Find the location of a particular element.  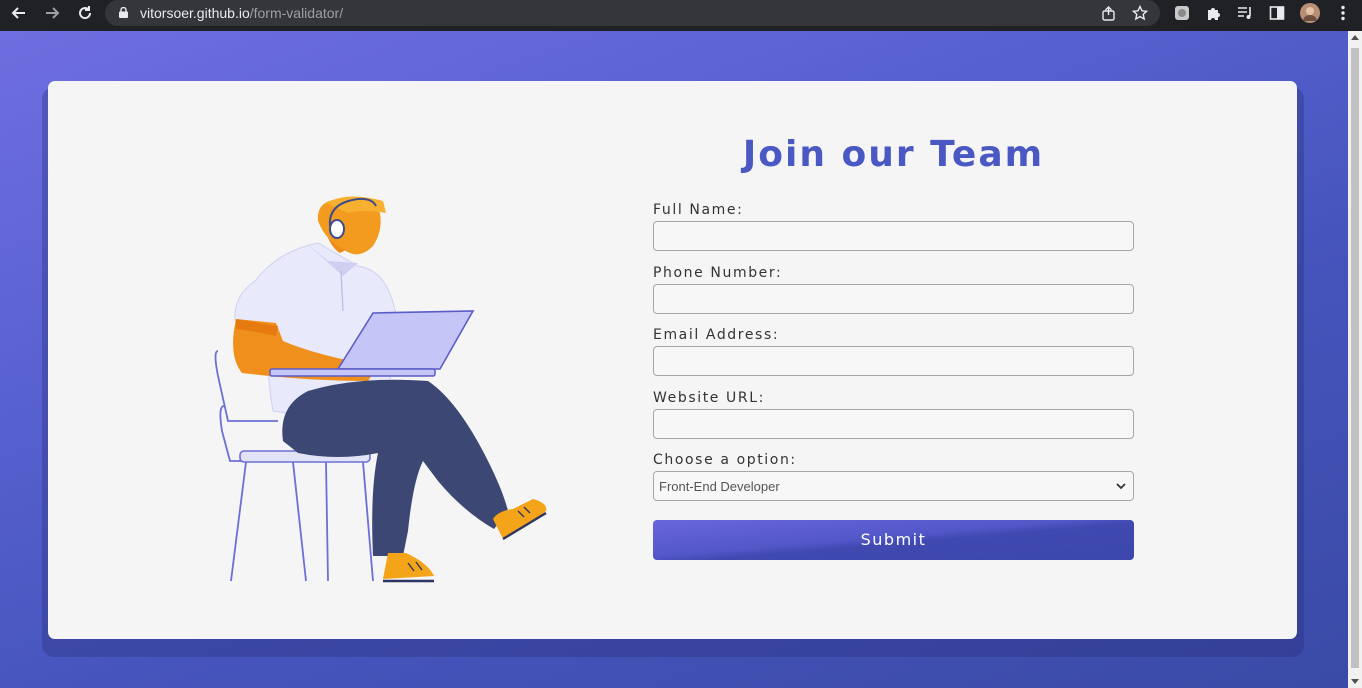

vertical-scrollbar is located at coordinates (1355, 359).